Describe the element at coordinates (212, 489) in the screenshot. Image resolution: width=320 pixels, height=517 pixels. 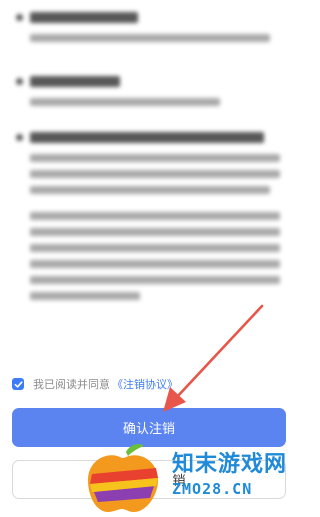
I see `watermark-en-text: ZMO28.CN` at that location.